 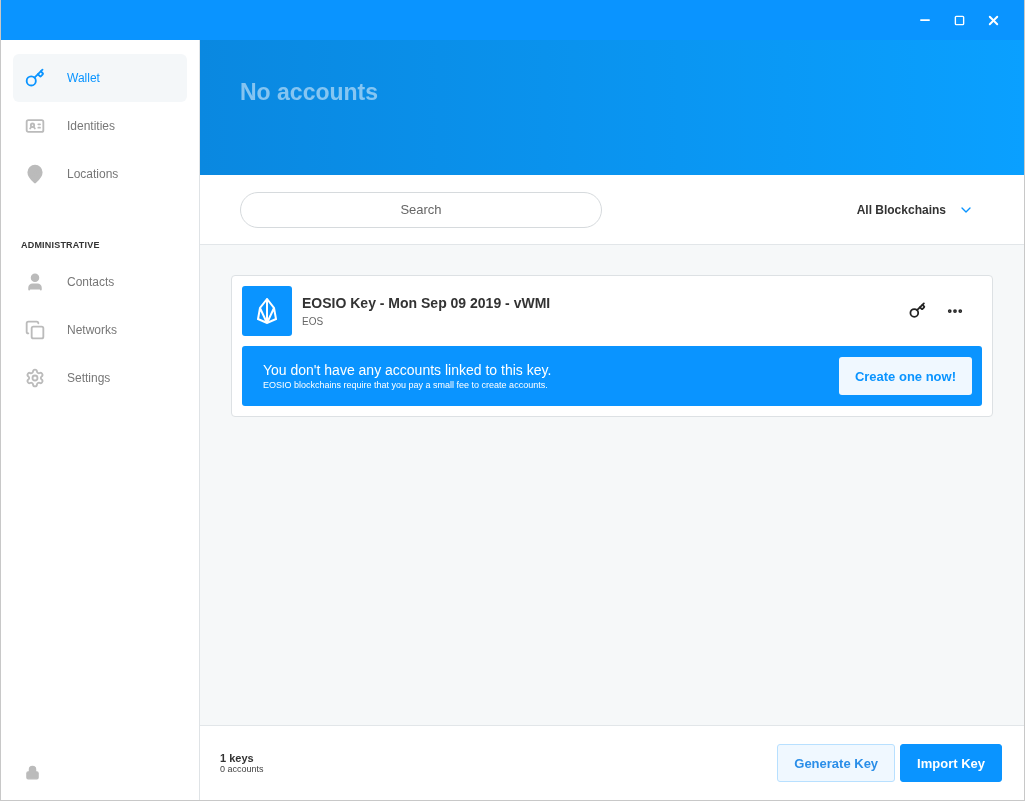 What do you see at coordinates (61, 245) in the screenshot?
I see `section-title: ADMINISTRATIVE` at bounding box center [61, 245].